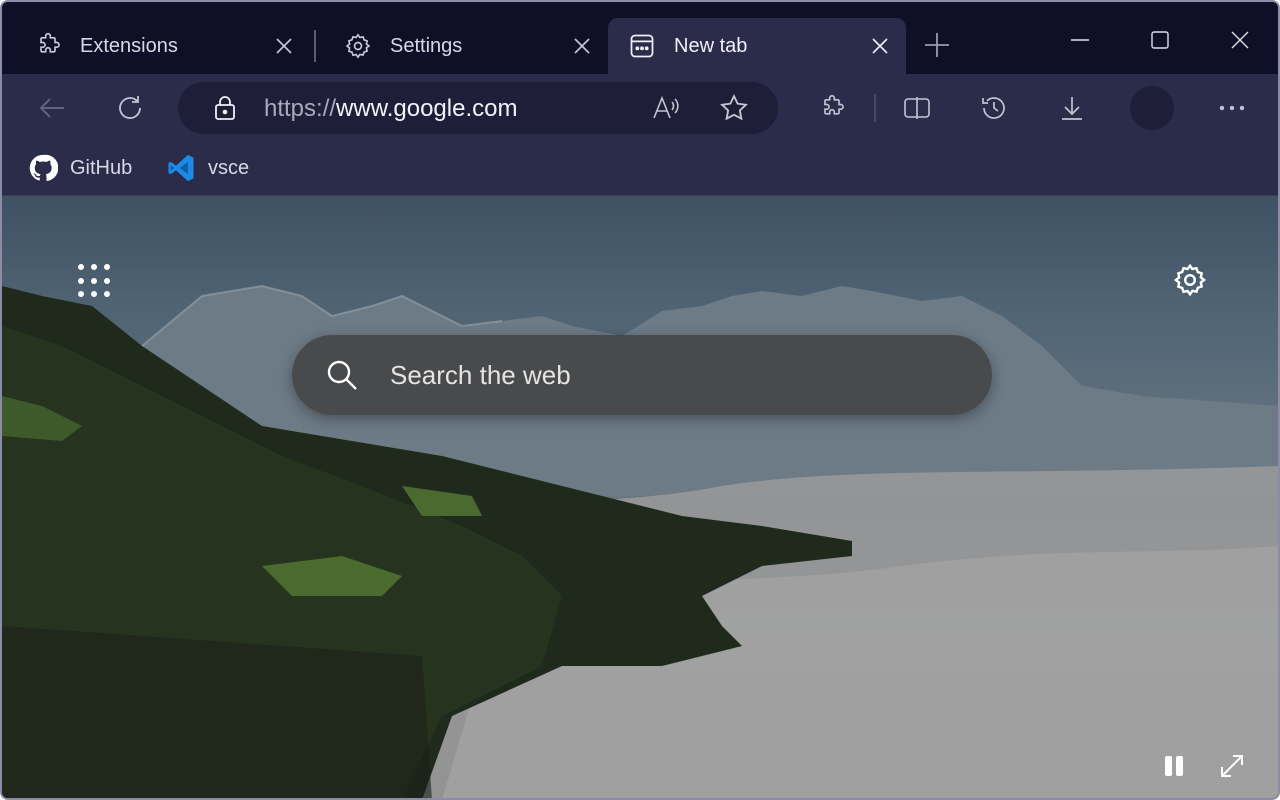  Describe the element at coordinates (1232, 108) in the screenshot. I see `more-horizontal-icon` at that location.